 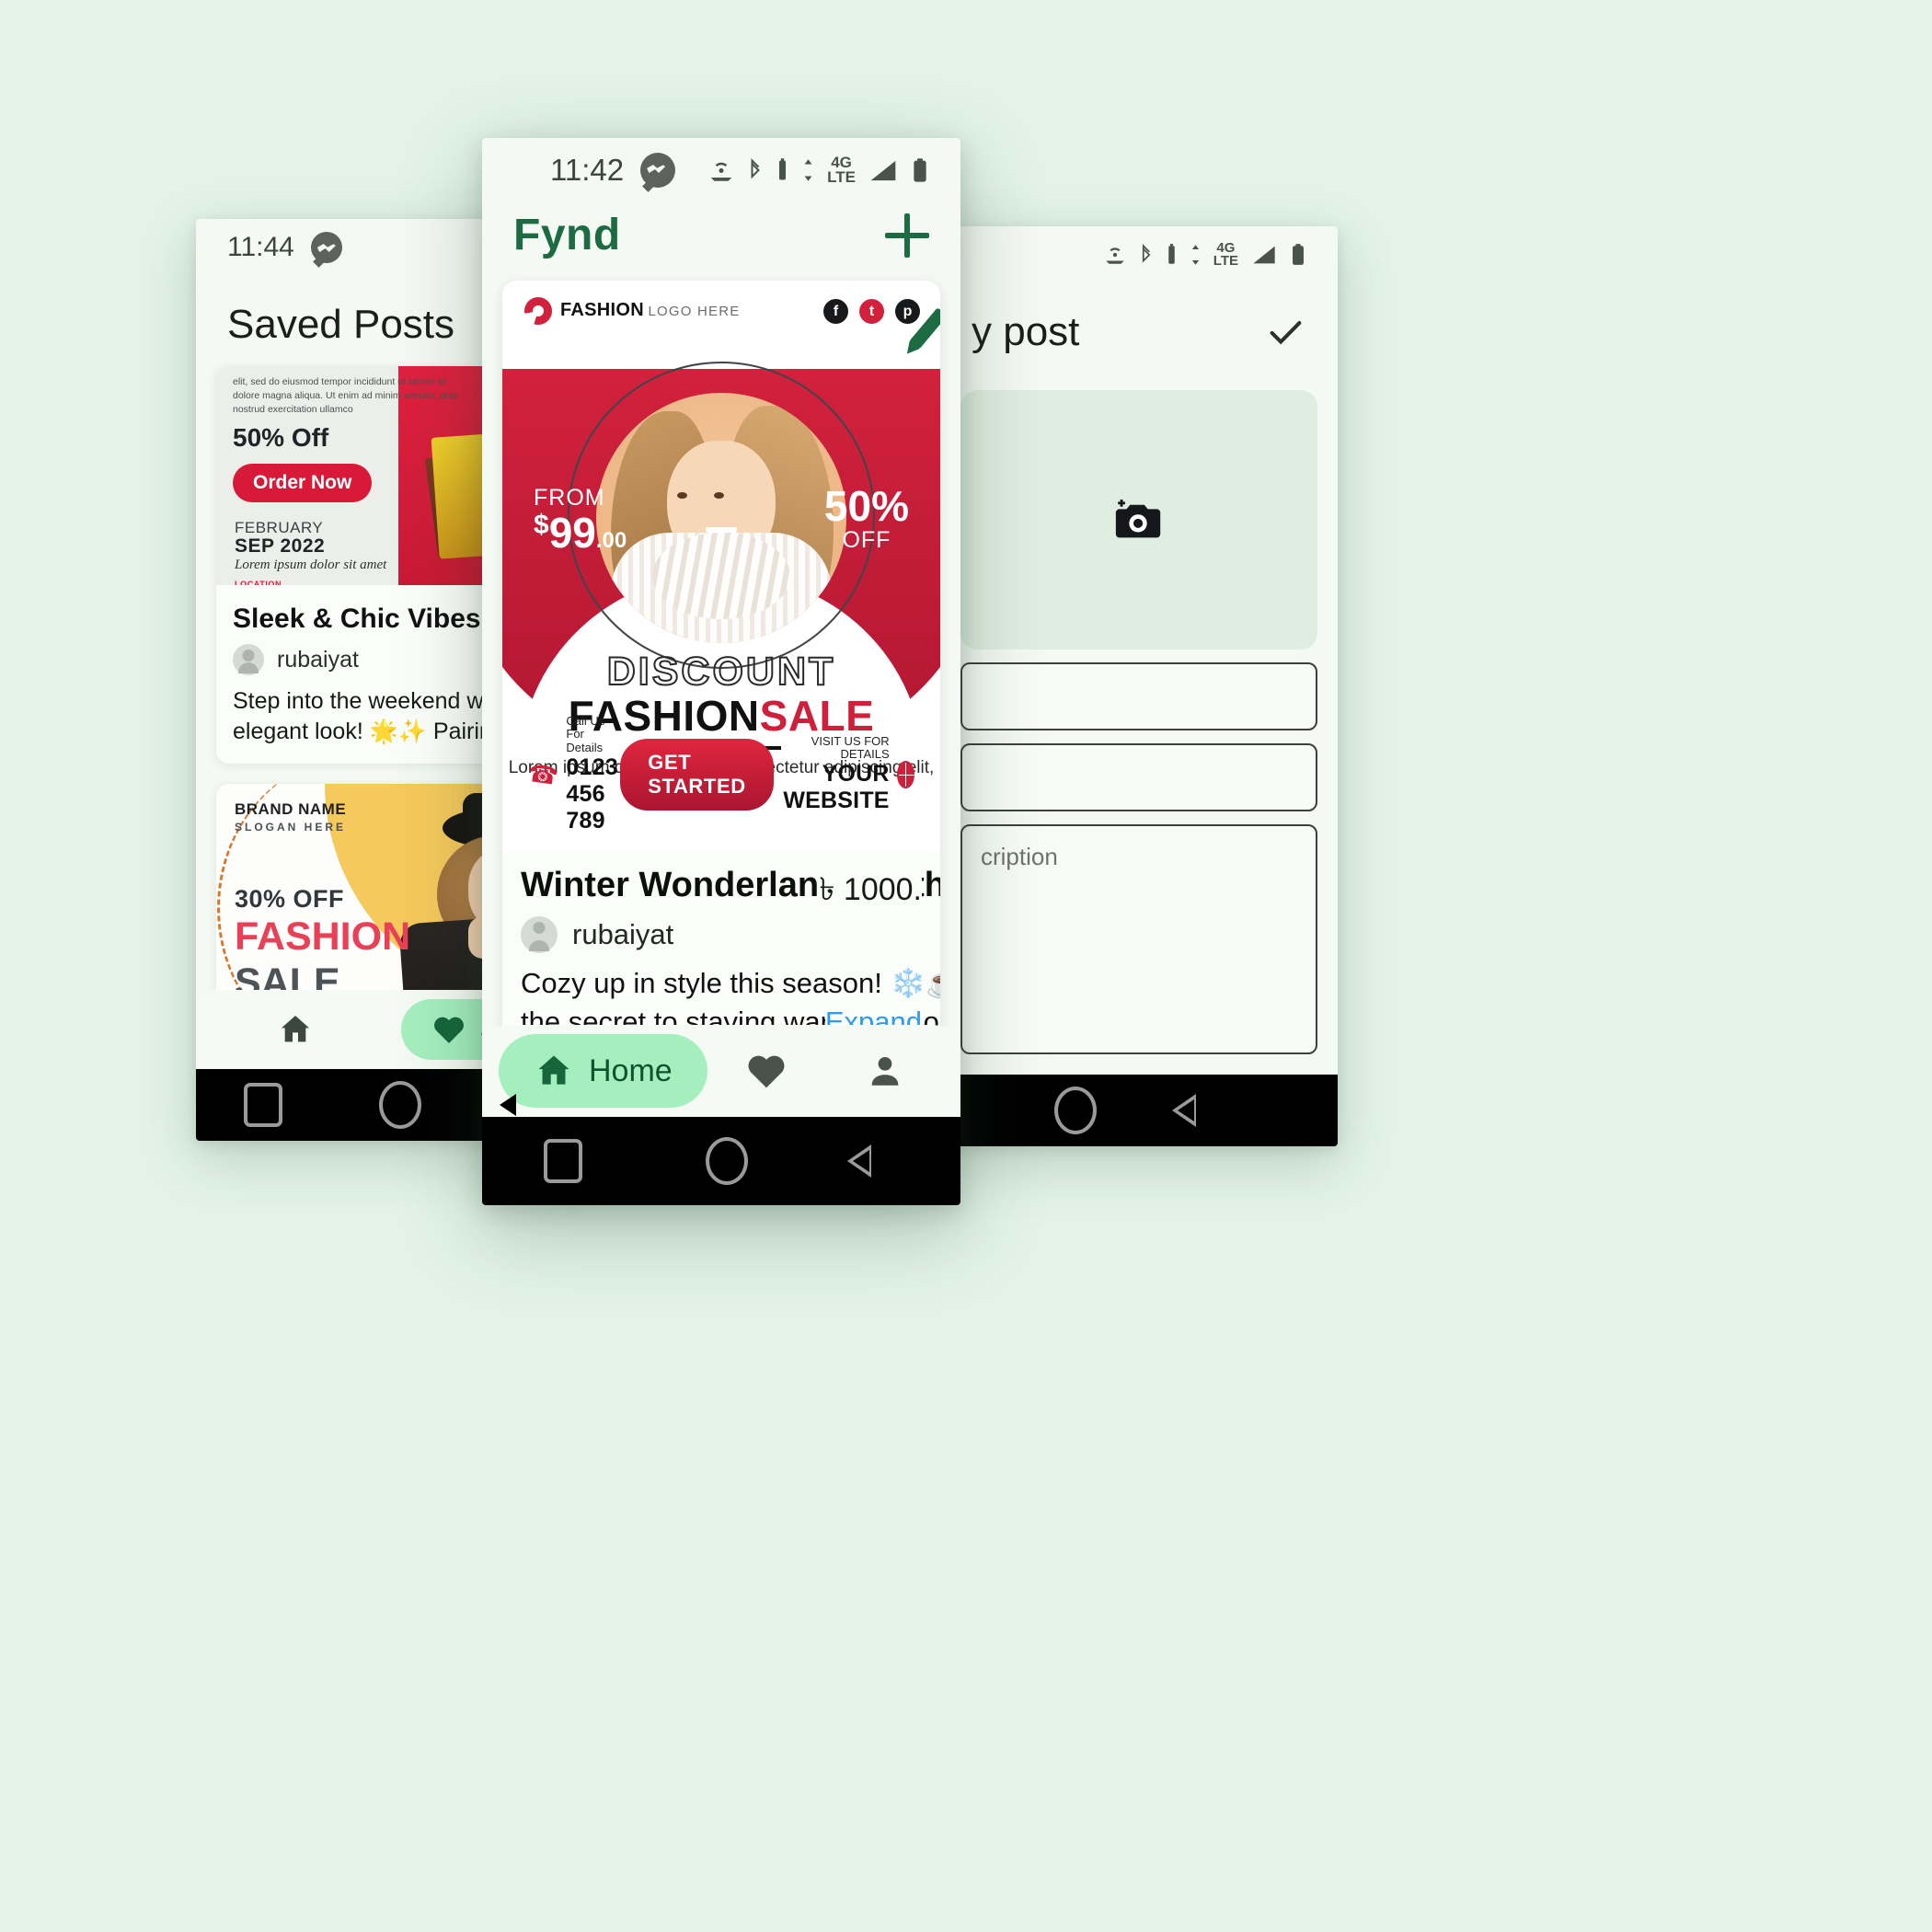 I want to click on description-field: cription, so click(x=1138, y=939).